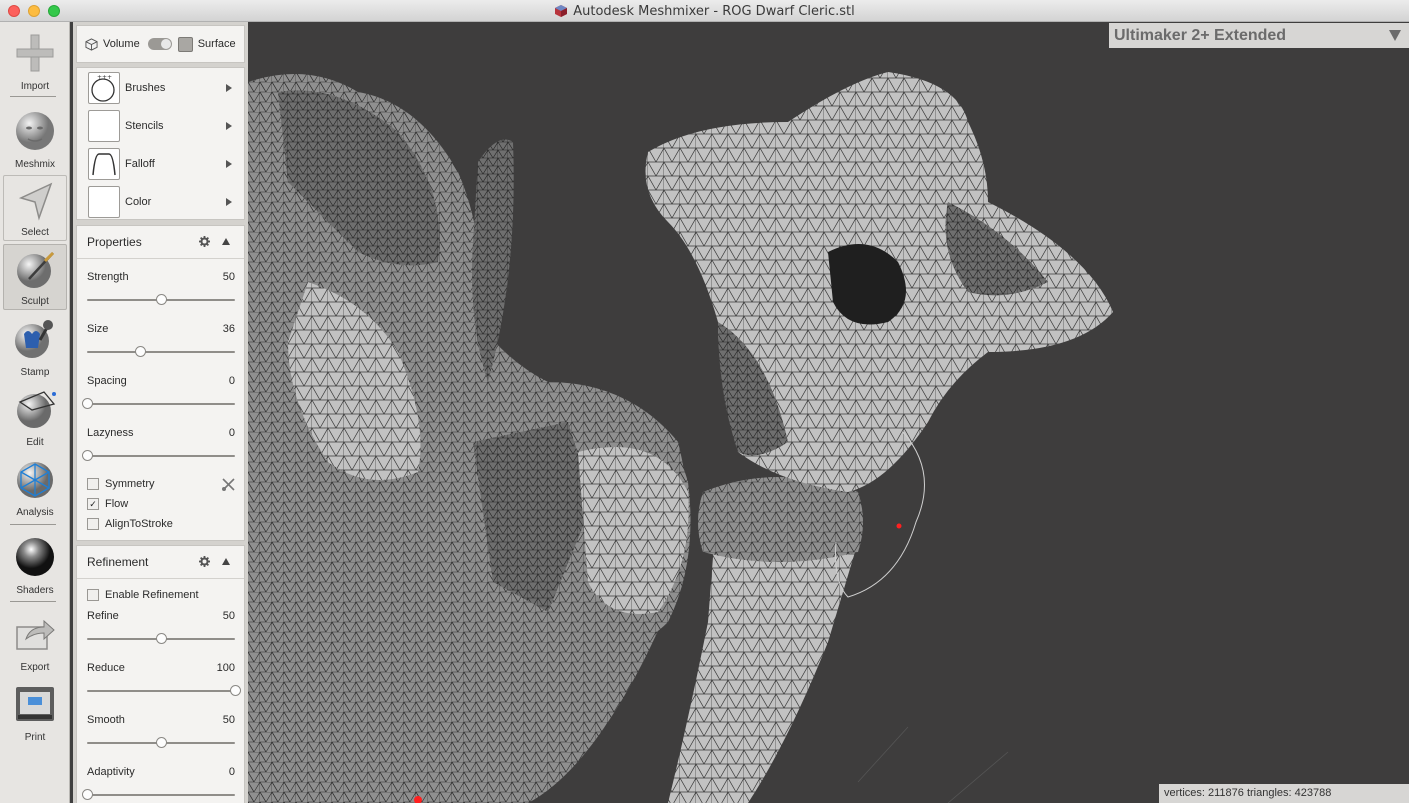 This screenshot has height=803, width=1409. What do you see at coordinates (110, 433) in the screenshot?
I see `lazyness-label: Lazyness` at bounding box center [110, 433].